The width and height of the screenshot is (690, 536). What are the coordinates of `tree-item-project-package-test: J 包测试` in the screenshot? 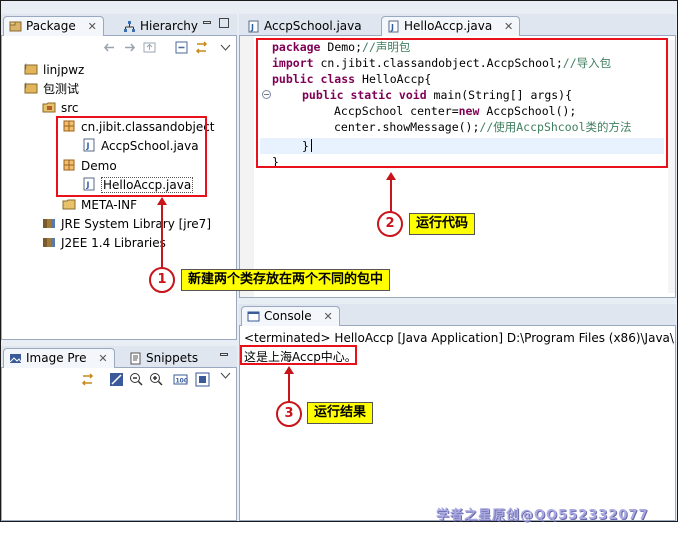 It's located at (51, 89).